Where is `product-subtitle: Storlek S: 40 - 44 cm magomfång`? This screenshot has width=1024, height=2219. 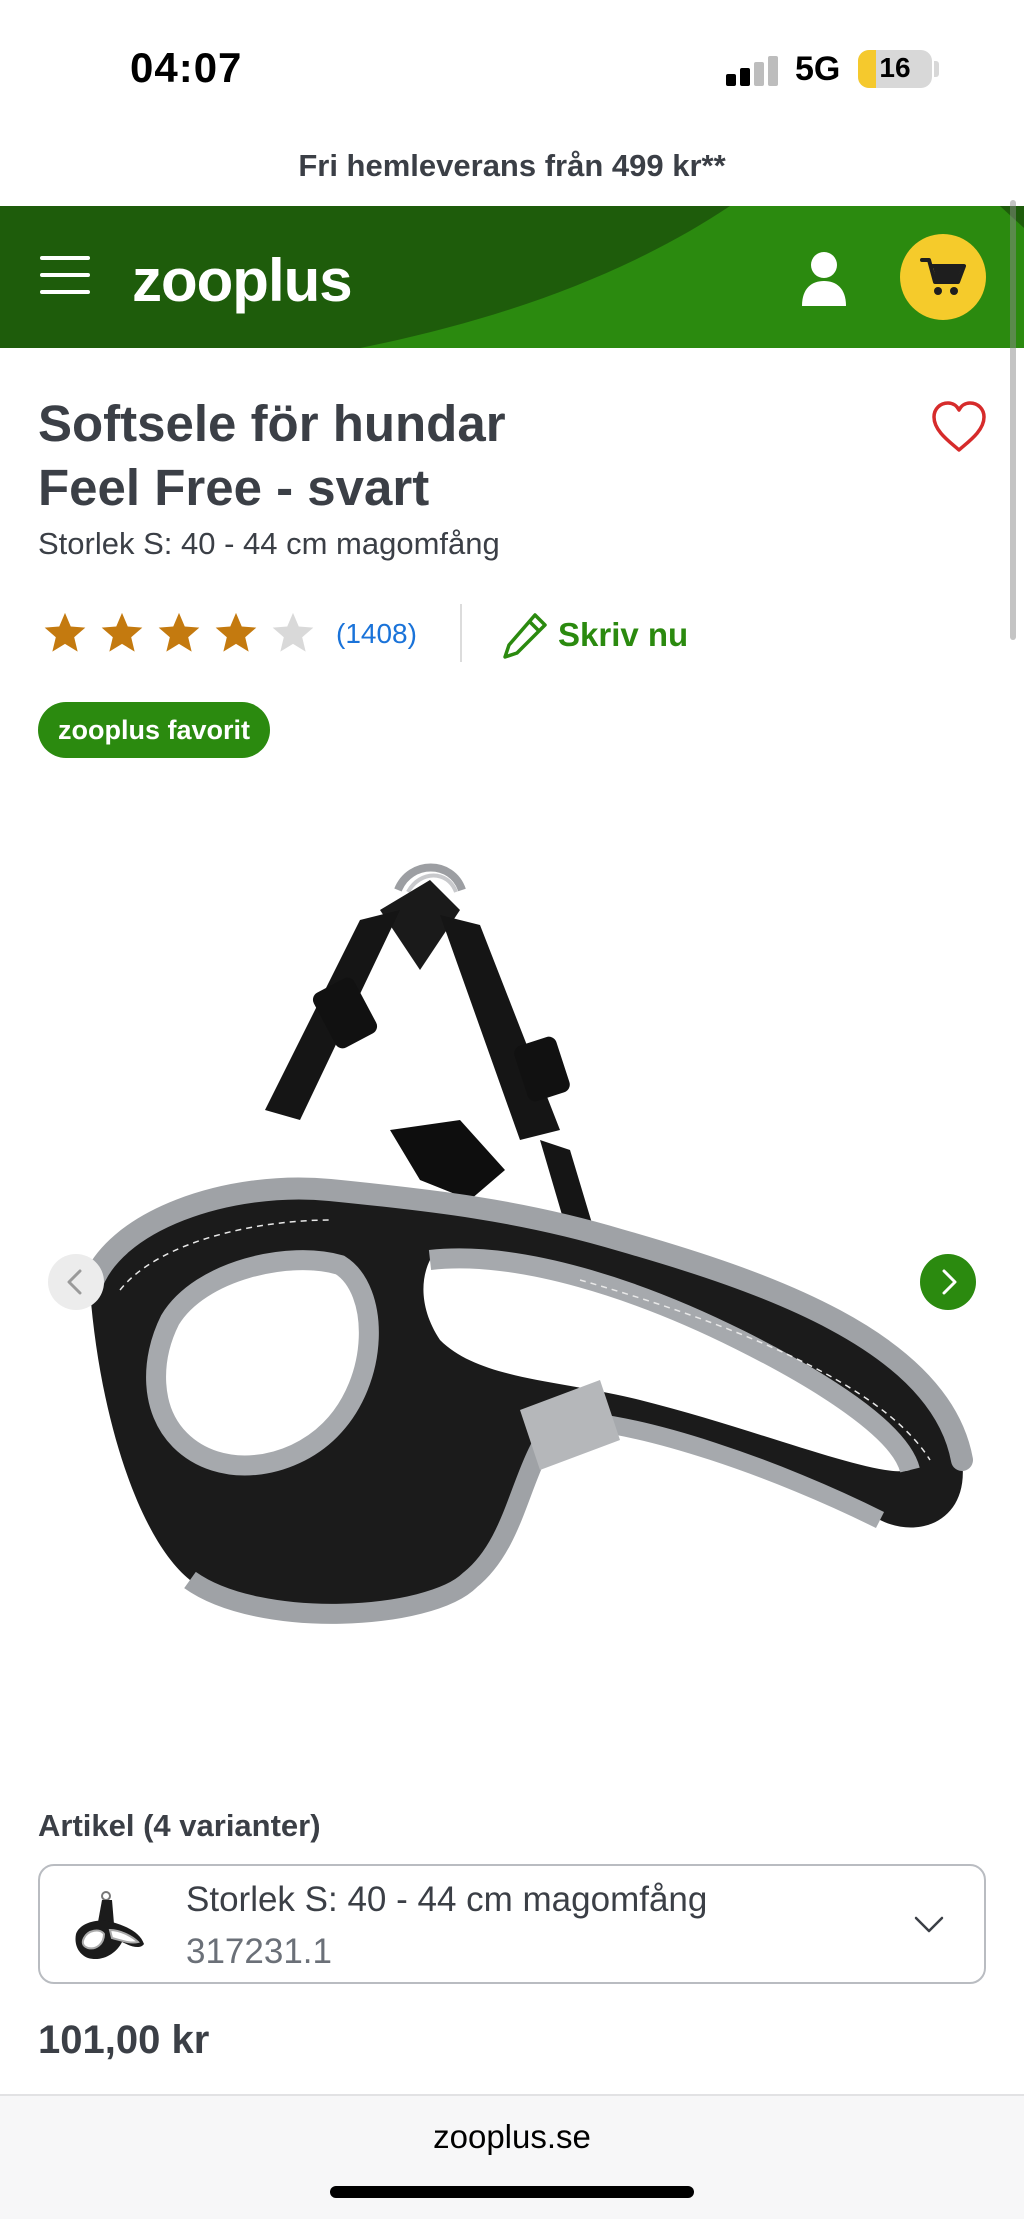
product-subtitle: Storlek S: 40 - 44 cm magomfång is located at coordinates (269, 543).